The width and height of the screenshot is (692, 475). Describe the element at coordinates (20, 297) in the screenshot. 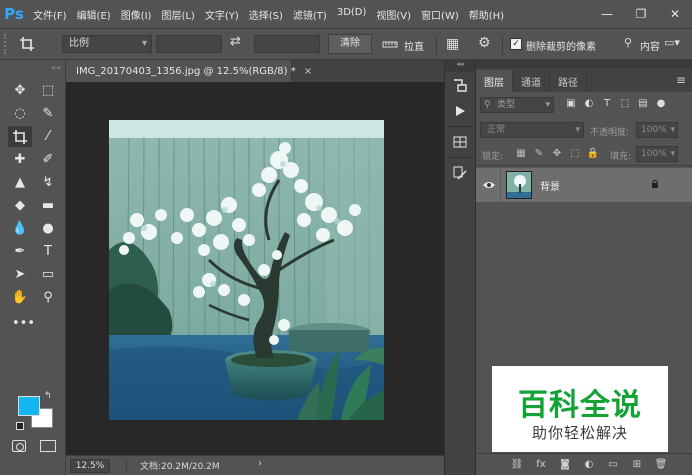

I see `hand-tool-icon: ✋` at that location.